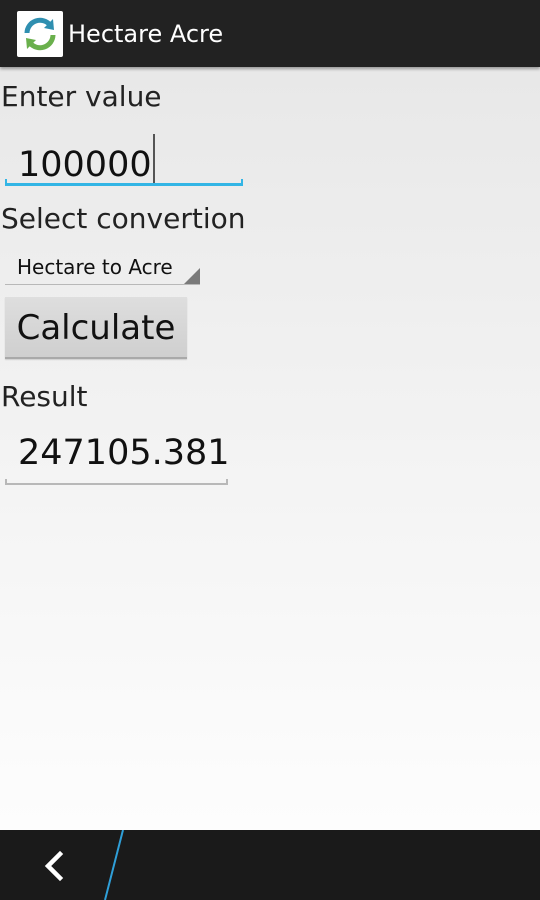  I want to click on result-value: 247105.381, so click(124, 453).